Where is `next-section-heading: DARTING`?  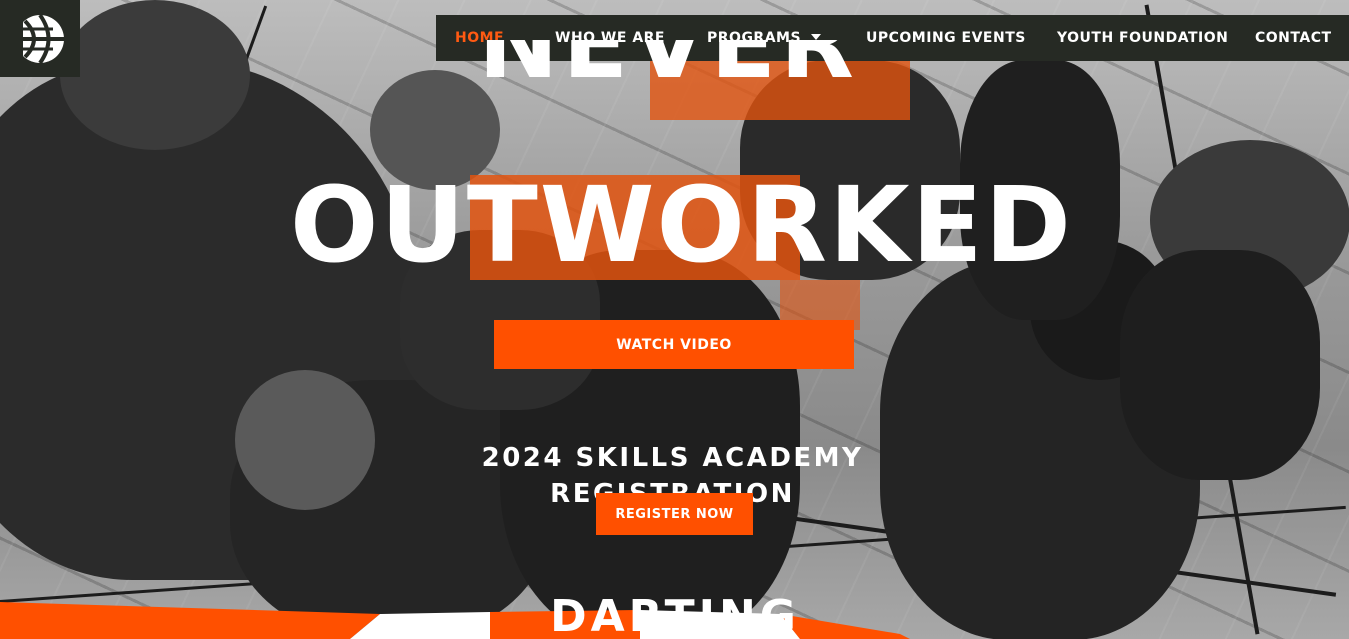
next-section-heading: DARTING is located at coordinates (675, 615).